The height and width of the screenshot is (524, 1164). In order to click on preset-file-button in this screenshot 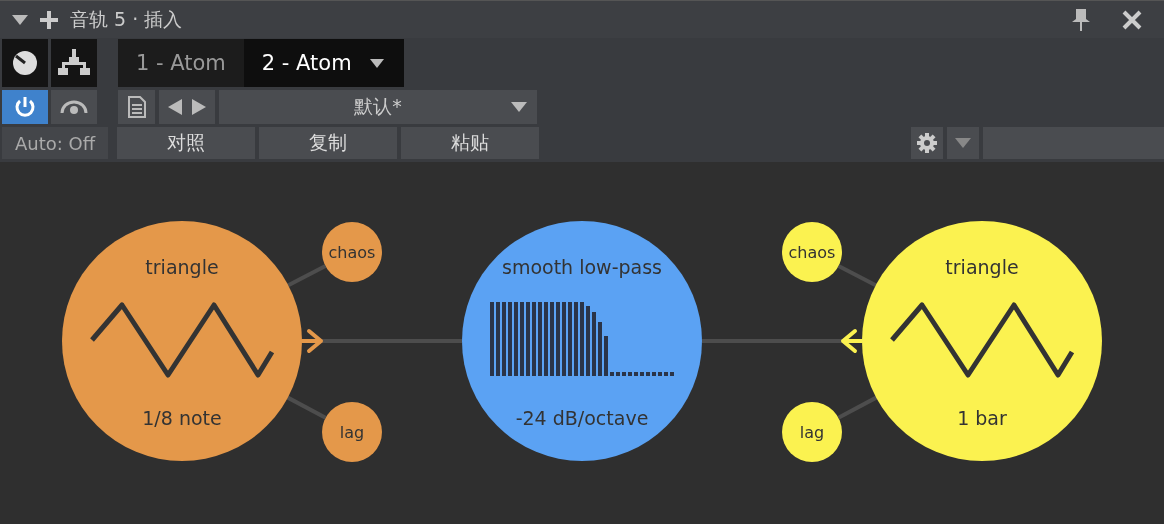, I will do `click(136, 107)`.